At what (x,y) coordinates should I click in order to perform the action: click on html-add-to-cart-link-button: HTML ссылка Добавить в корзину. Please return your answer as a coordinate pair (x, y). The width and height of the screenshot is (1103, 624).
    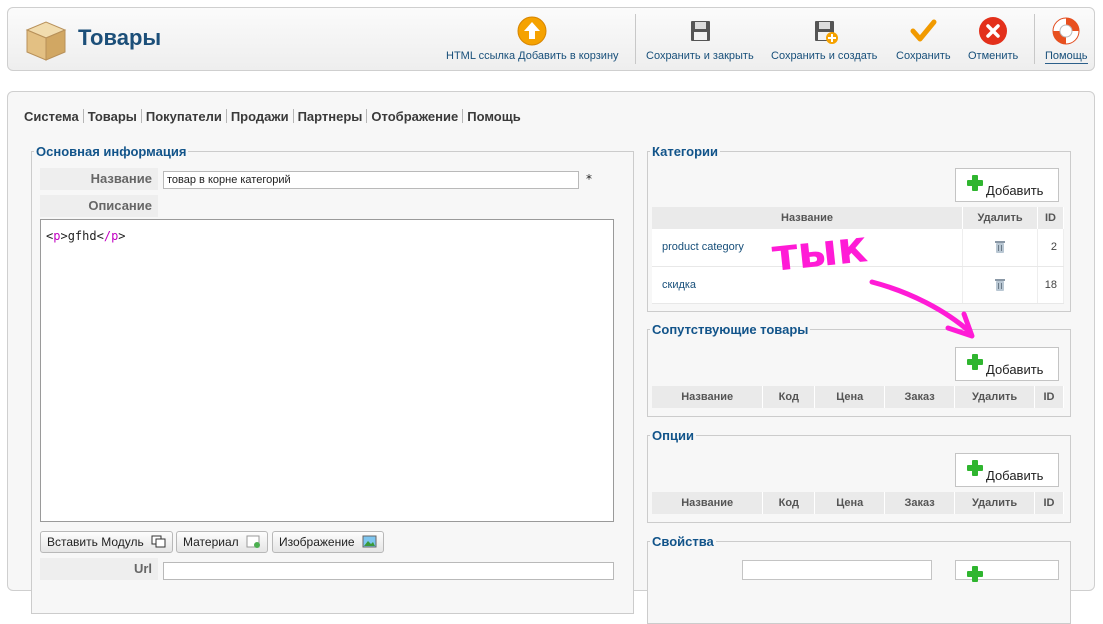
    Looking at the image, I should click on (532, 39).